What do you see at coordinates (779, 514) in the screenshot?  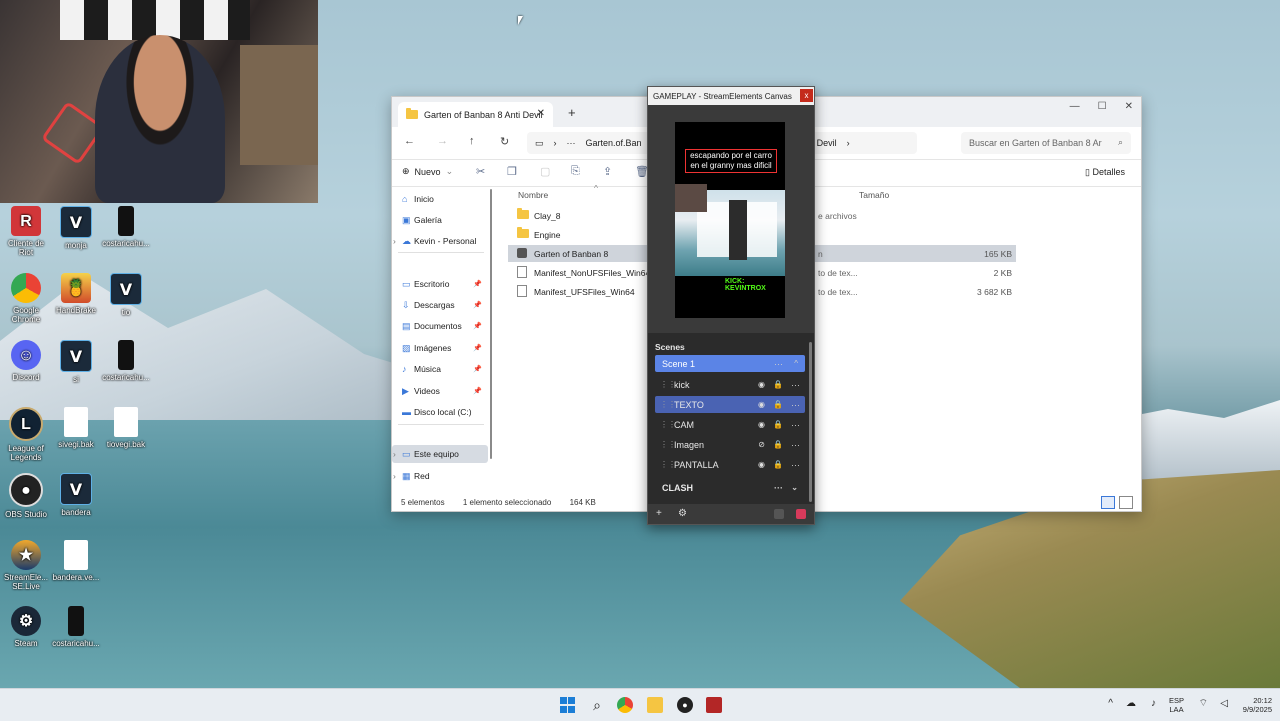 I see `stop-icon` at bounding box center [779, 514].